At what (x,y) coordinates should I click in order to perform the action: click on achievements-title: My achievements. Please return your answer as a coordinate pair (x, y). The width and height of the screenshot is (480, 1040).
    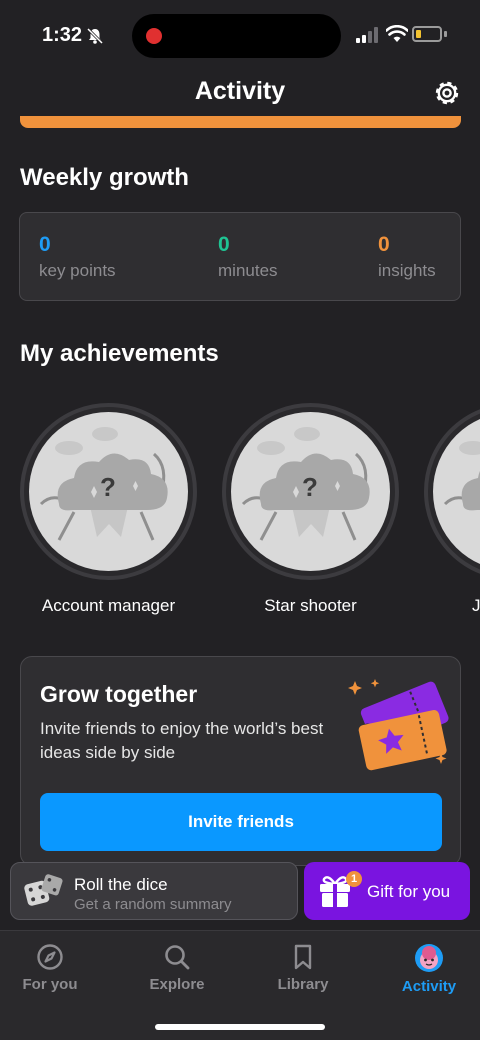
    Looking at the image, I should click on (119, 353).